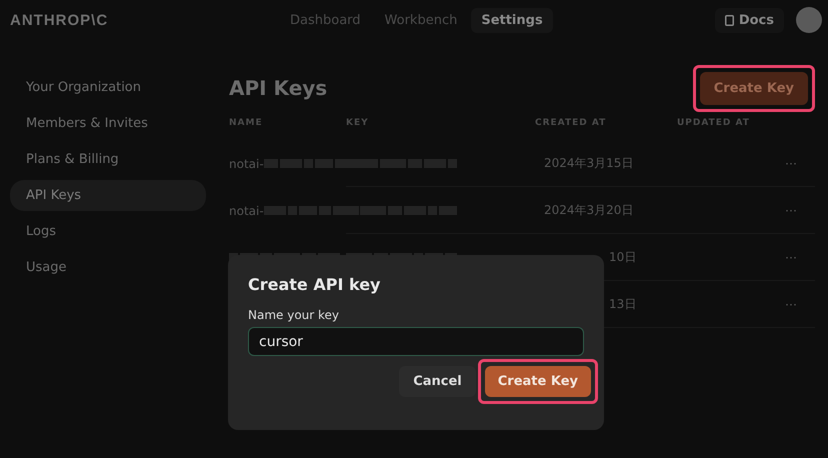 This screenshot has height=458, width=828. What do you see at coordinates (512, 20) in the screenshot?
I see `nav-tab: Settings` at bounding box center [512, 20].